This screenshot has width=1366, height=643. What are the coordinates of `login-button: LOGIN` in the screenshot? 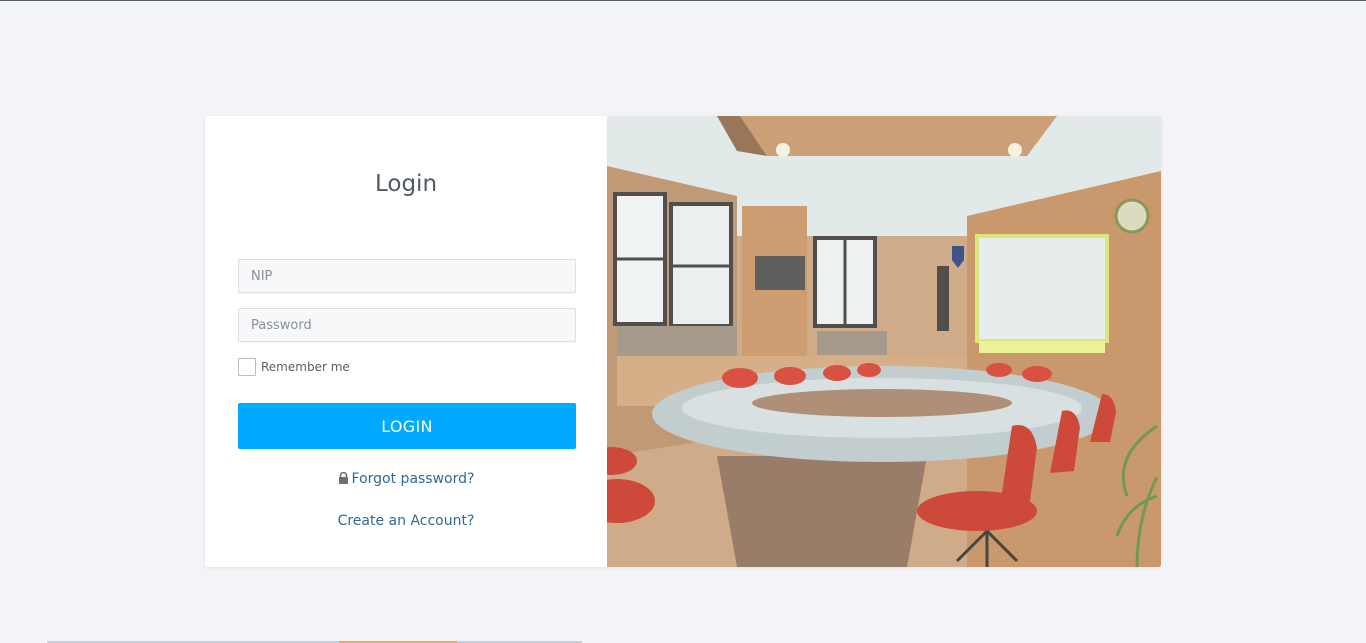 It's located at (407, 426).